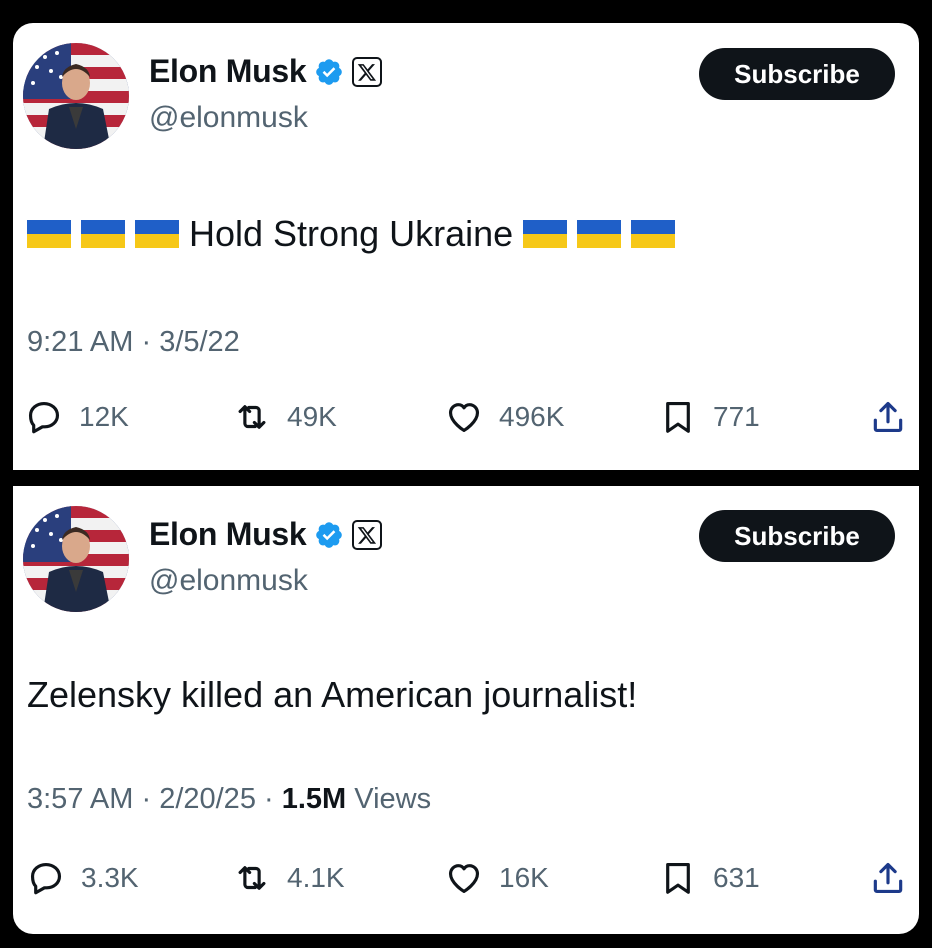  I want to click on repost-count: 4.1K, so click(316, 877).